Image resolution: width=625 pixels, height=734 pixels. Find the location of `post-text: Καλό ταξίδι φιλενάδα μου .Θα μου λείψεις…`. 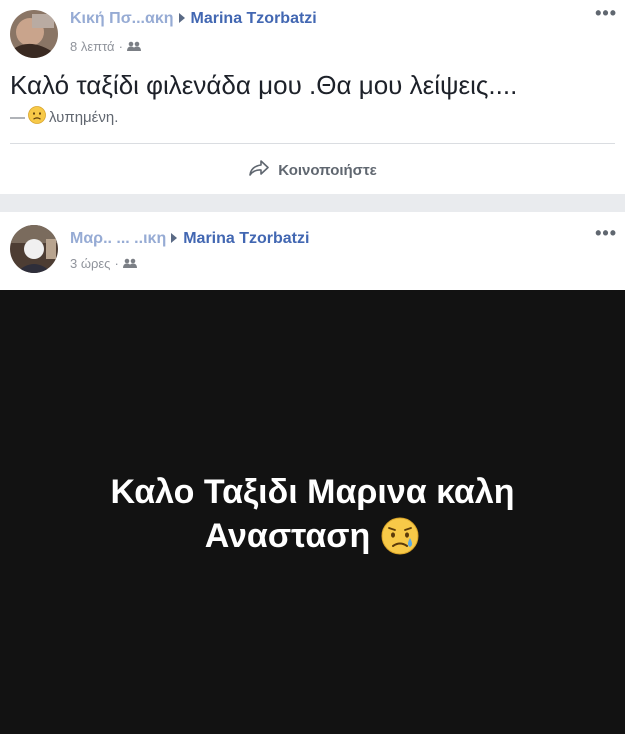

post-text: Καλό ταξίδι φιλενάδα μου .Θα μου λείψεις… is located at coordinates (264, 85).